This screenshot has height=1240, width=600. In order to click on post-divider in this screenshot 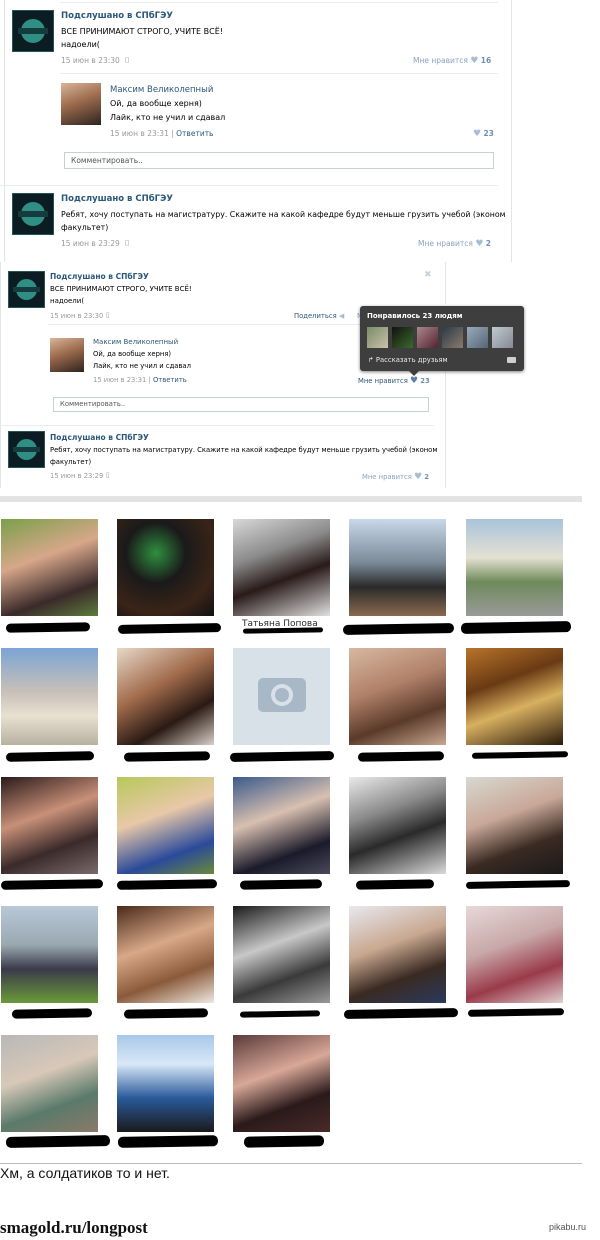, I will do `click(249, 185)`.